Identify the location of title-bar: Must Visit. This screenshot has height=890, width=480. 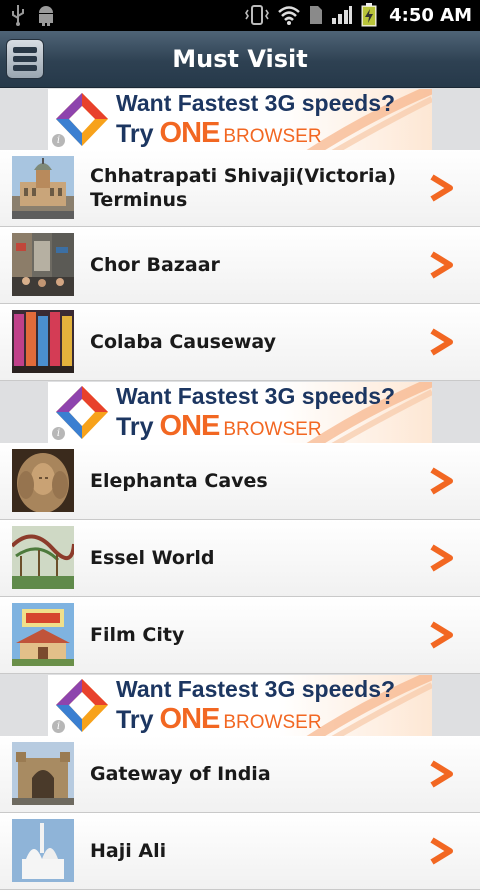
(240, 59).